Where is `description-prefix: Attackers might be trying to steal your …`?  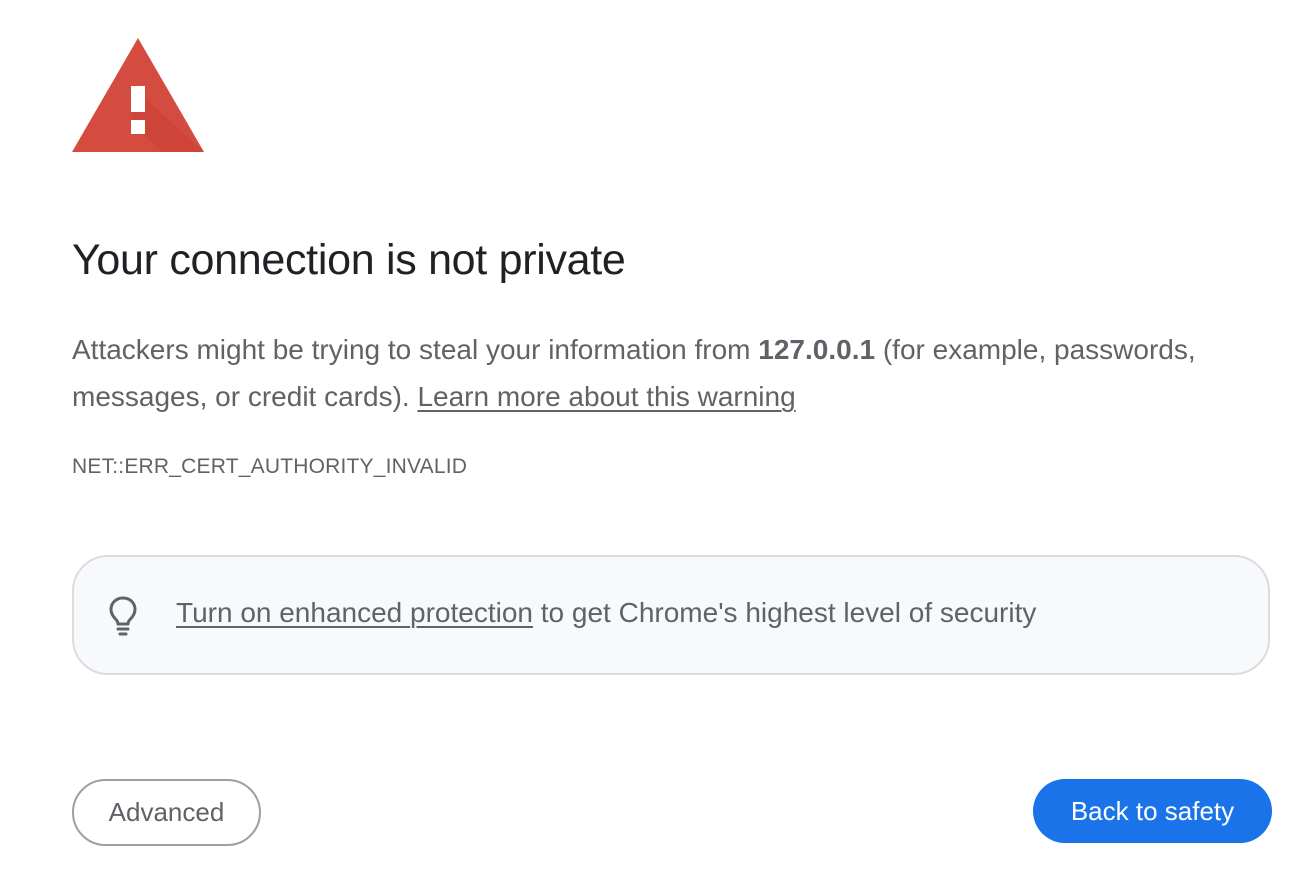 description-prefix: Attackers might be trying to steal your … is located at coordinates (415, 349).